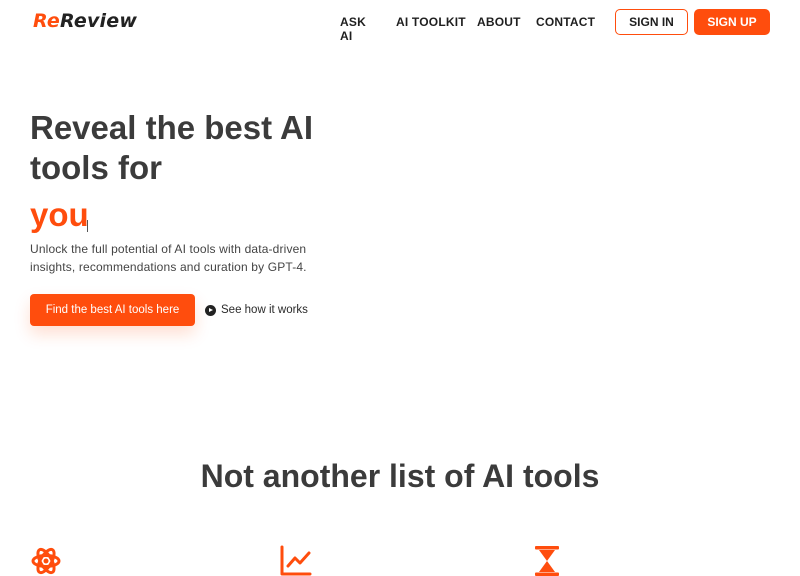 The height and width of the screenshot is (576, 800). I want to click on see-how-it-works-link: See how it works, so click(256, 310).